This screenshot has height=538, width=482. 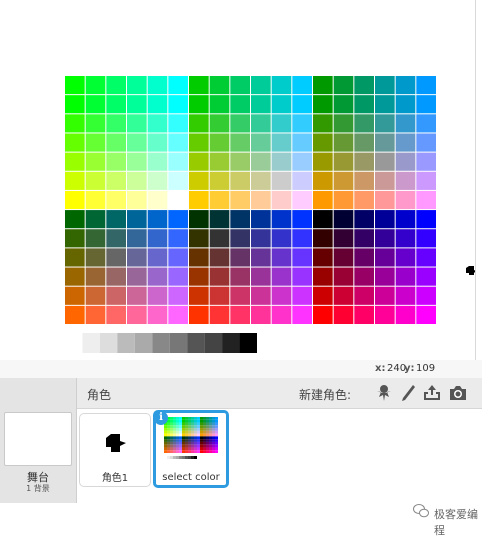 I want to click on new-sprite-label: 新建角色:, so click(x=325, y=395).